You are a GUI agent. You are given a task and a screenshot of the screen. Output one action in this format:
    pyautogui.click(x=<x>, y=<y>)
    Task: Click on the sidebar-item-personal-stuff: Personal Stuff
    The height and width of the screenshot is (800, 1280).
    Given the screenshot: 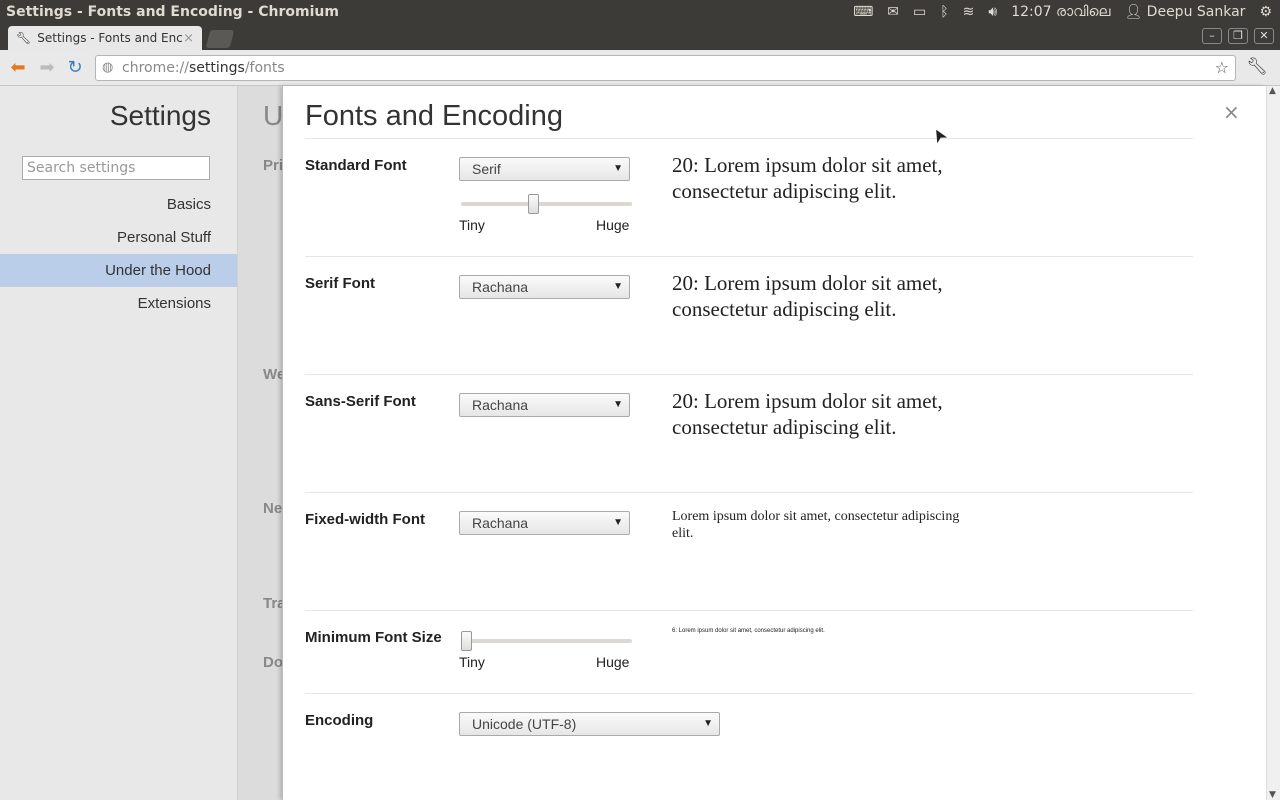 What is the action you would take?
    pyautogui.click(x=118, y=237)
    